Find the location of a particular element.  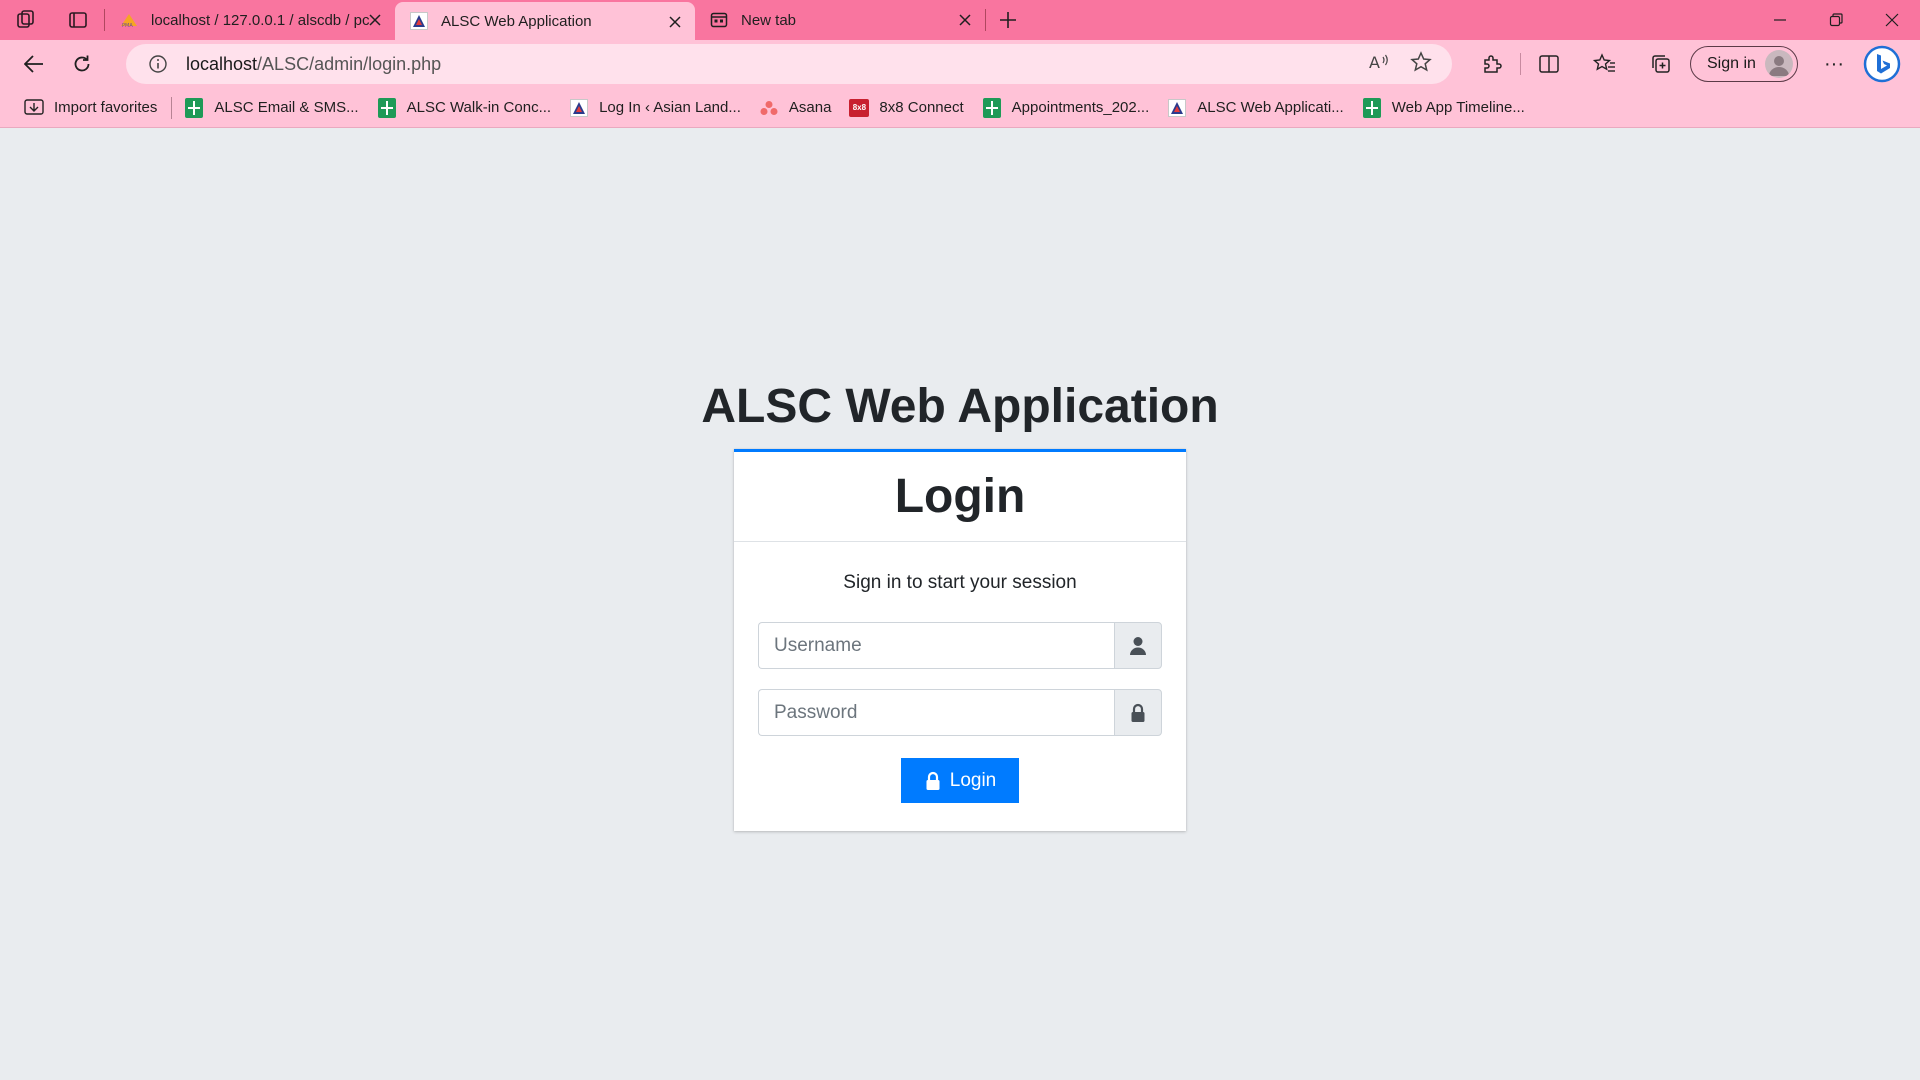

minimize-icon is located at coordinates (1780, 20).